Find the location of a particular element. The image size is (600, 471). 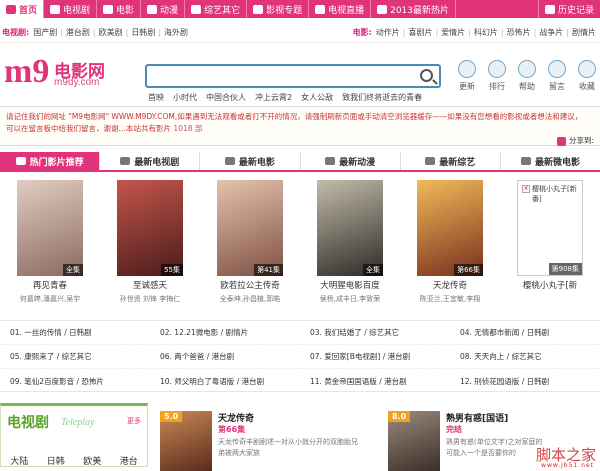

favorite-button: 收藏 is located at coordinates (587, 76).